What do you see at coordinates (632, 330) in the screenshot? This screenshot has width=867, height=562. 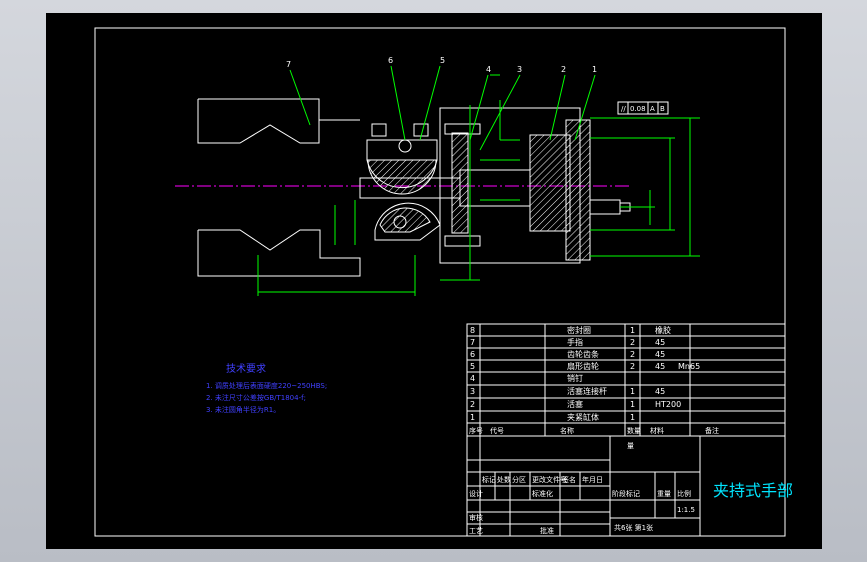 I see `bom-qty-8: 1` at bounding box center [632, 330].